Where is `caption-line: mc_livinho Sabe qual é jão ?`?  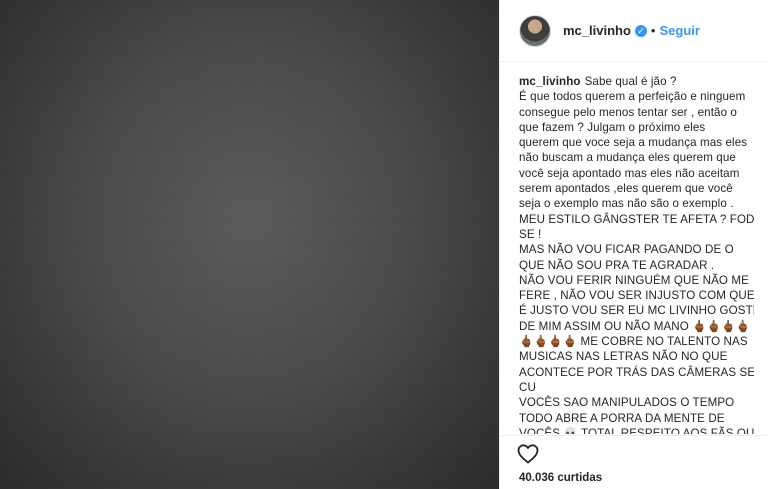 caption-line: mc_livinho Sabe qual é jão ? is located at coordinates (636, 81).